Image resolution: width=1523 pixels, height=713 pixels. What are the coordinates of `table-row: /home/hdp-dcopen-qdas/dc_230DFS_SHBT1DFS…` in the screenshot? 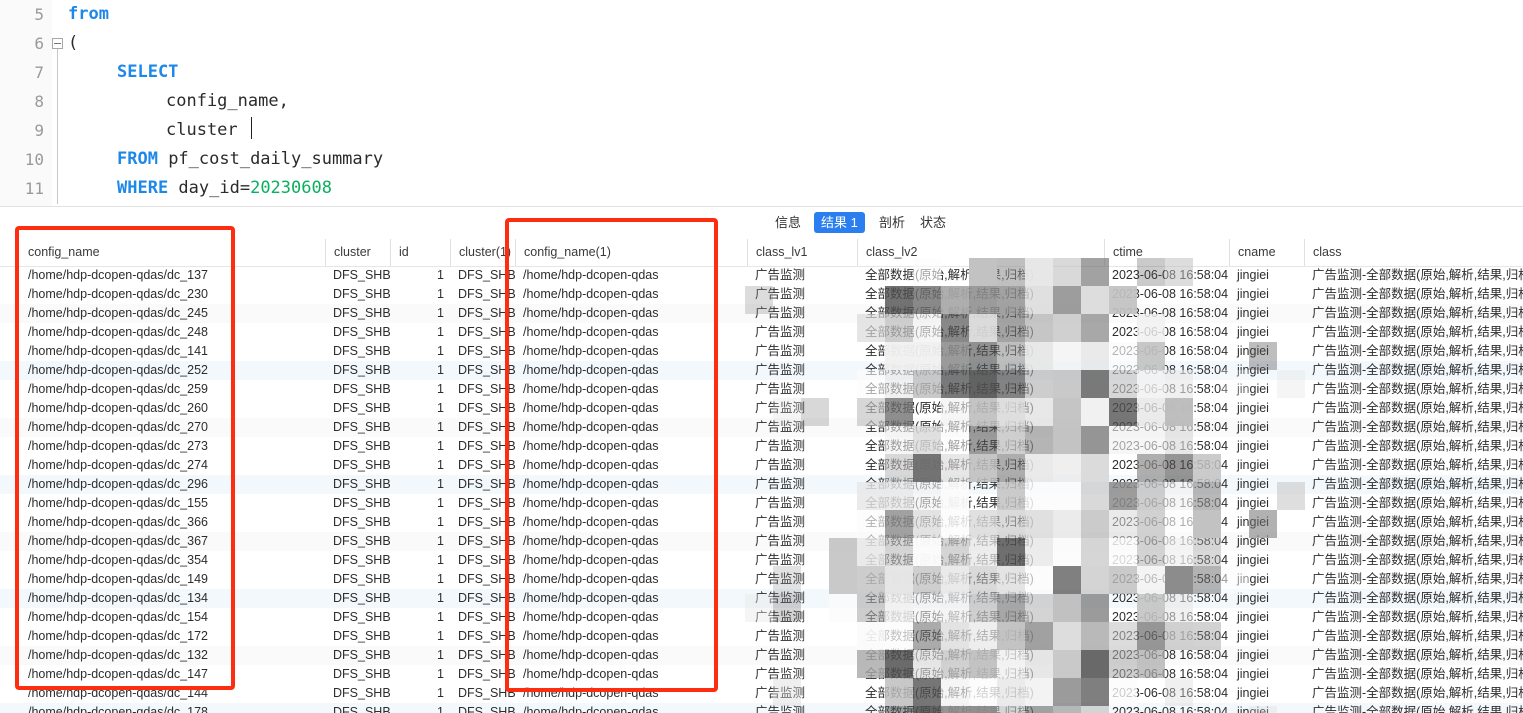 It's located at (761, 294).